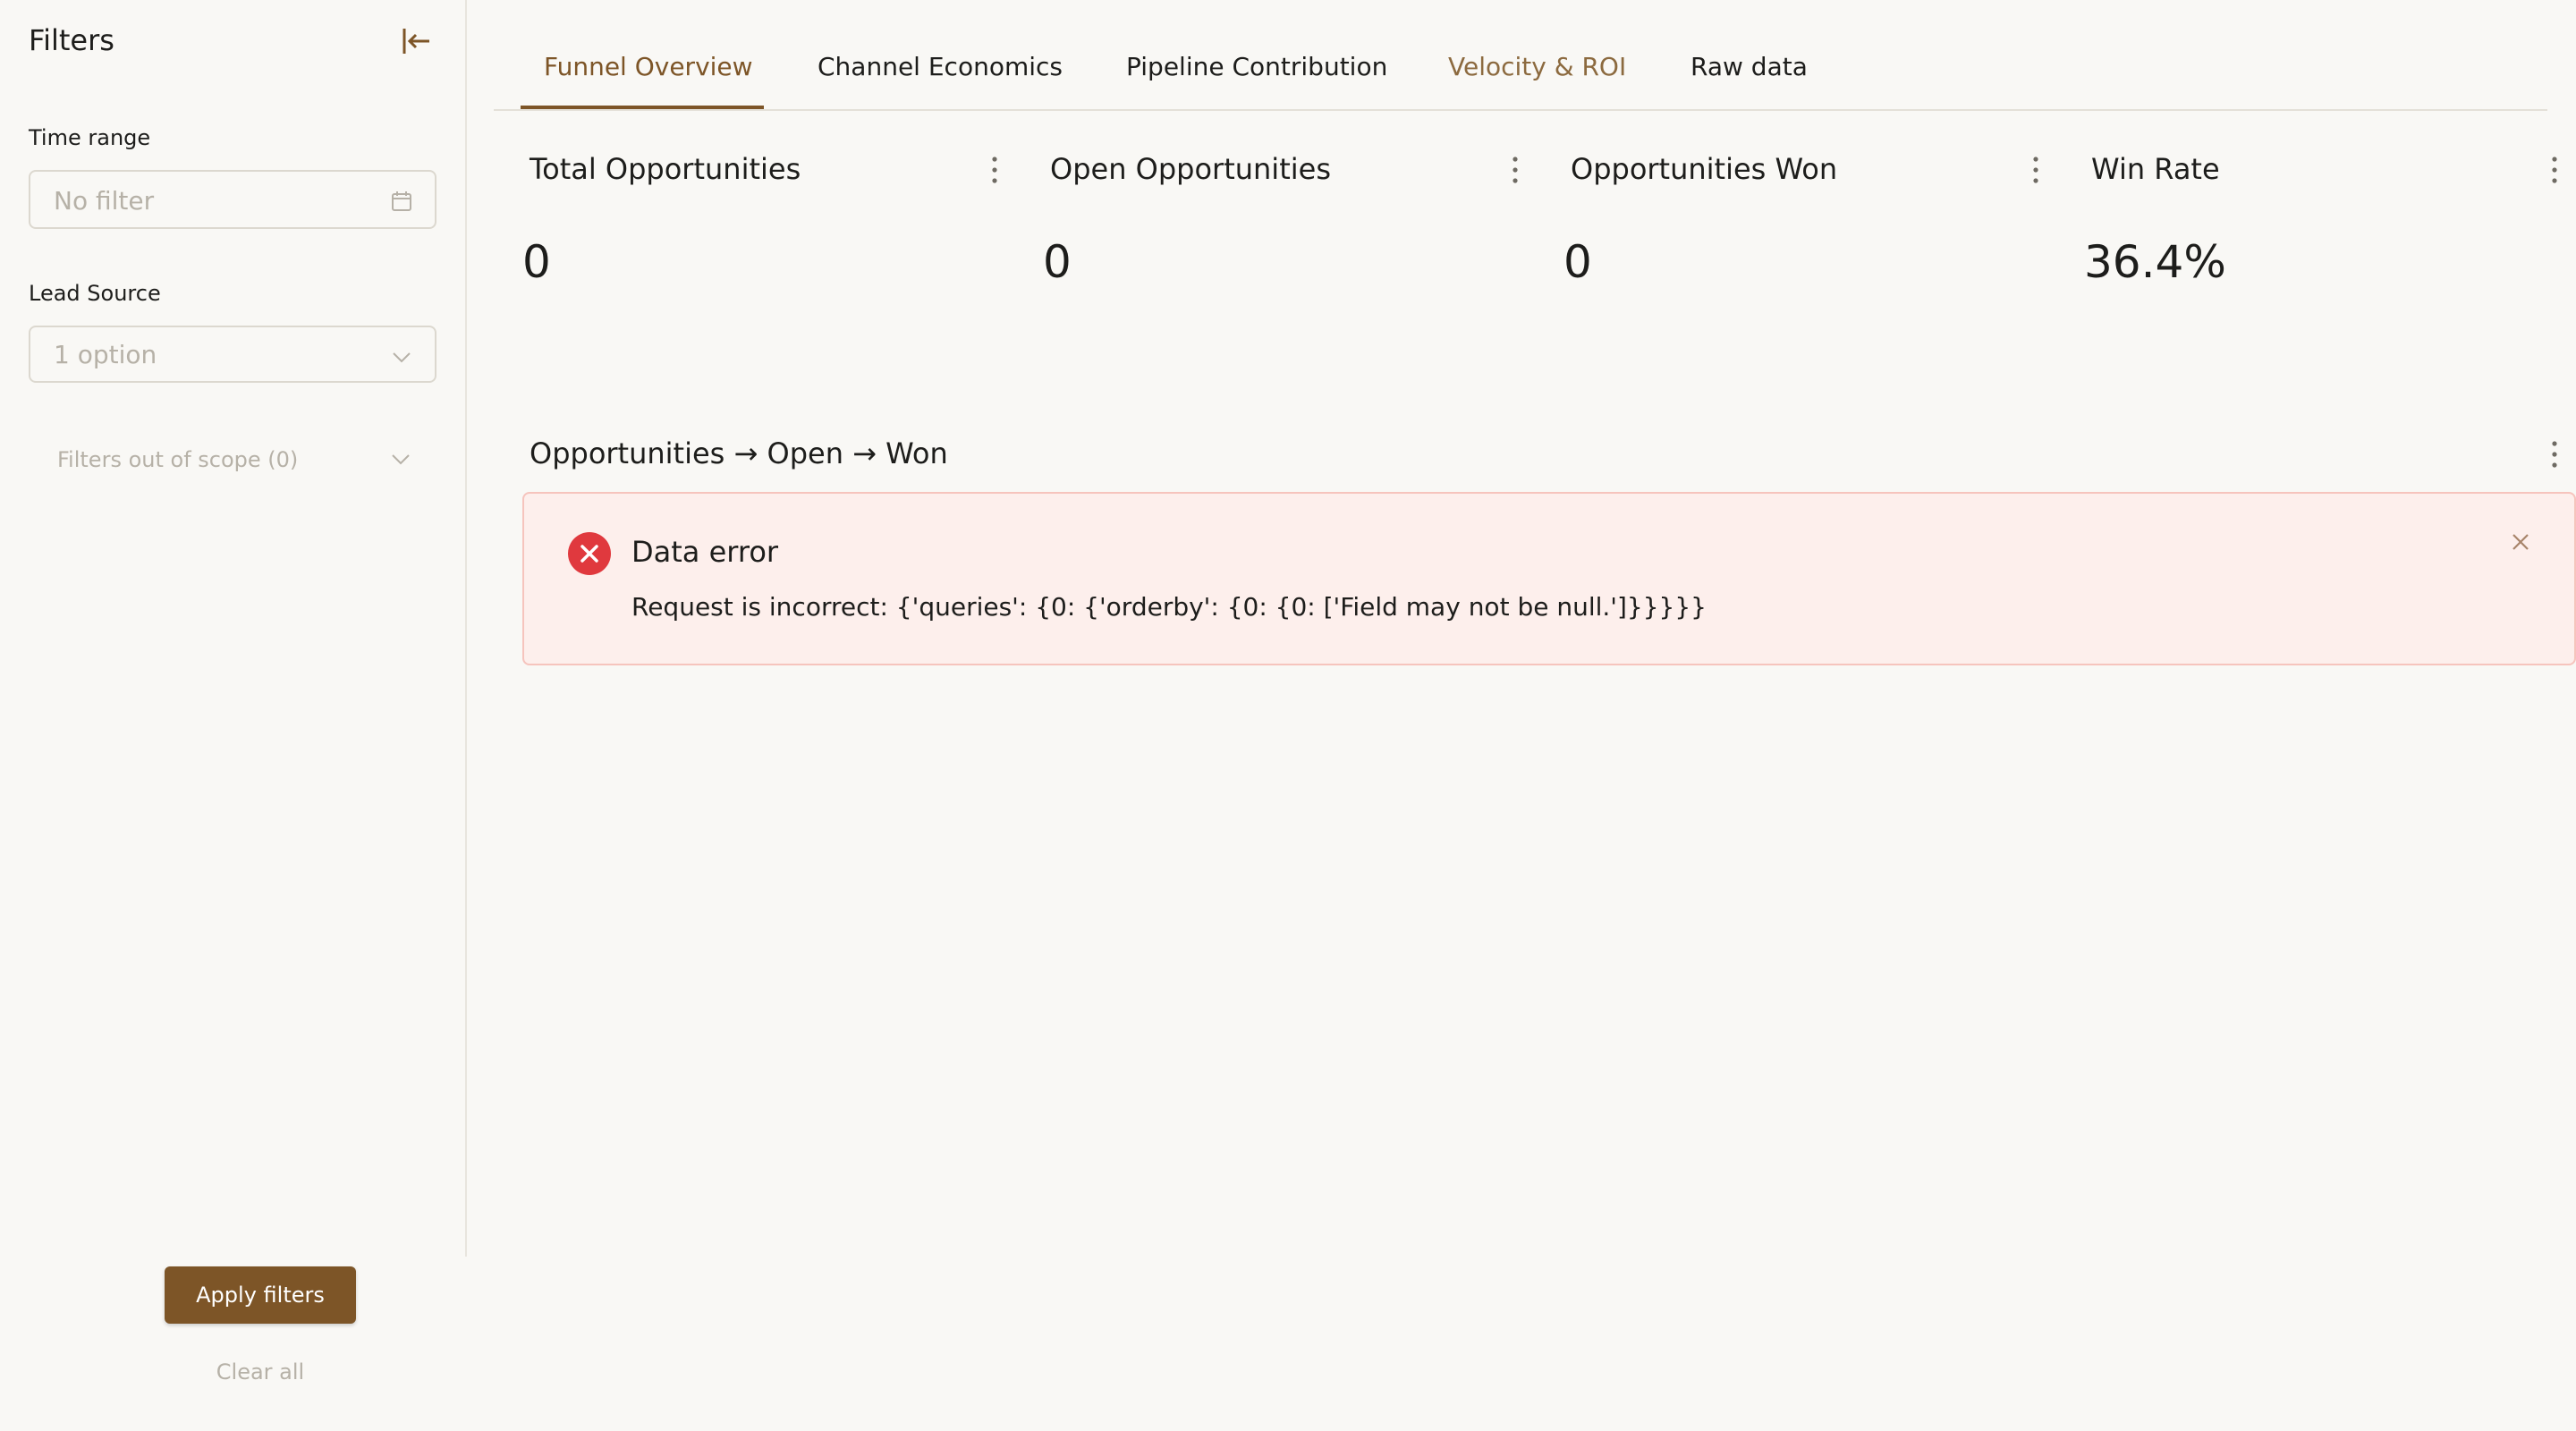 The width and height of the screenshot is (2576, 1431). I want to click on lead-source-label: Lead Source, so click(95, 293).